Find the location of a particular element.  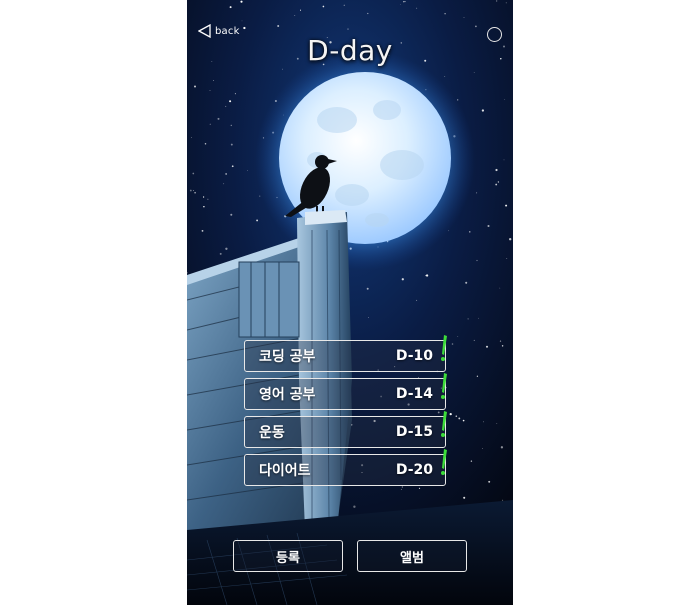

dday-item: 영어 공부 D-14 is located at coordinates (345, 391).